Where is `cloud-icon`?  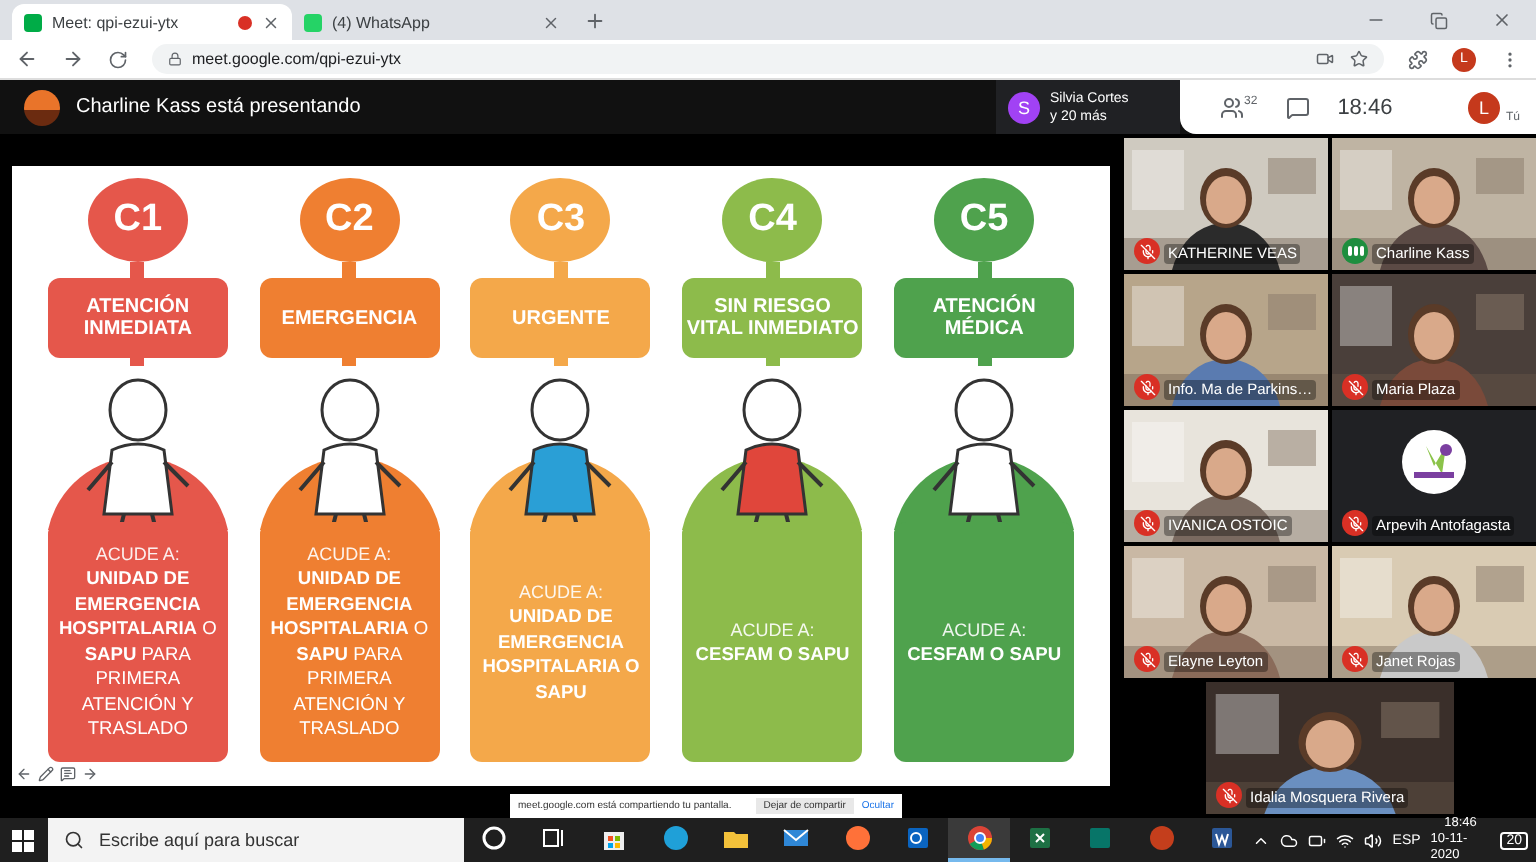 cloud-icon is located at coordinates (1289, 840).